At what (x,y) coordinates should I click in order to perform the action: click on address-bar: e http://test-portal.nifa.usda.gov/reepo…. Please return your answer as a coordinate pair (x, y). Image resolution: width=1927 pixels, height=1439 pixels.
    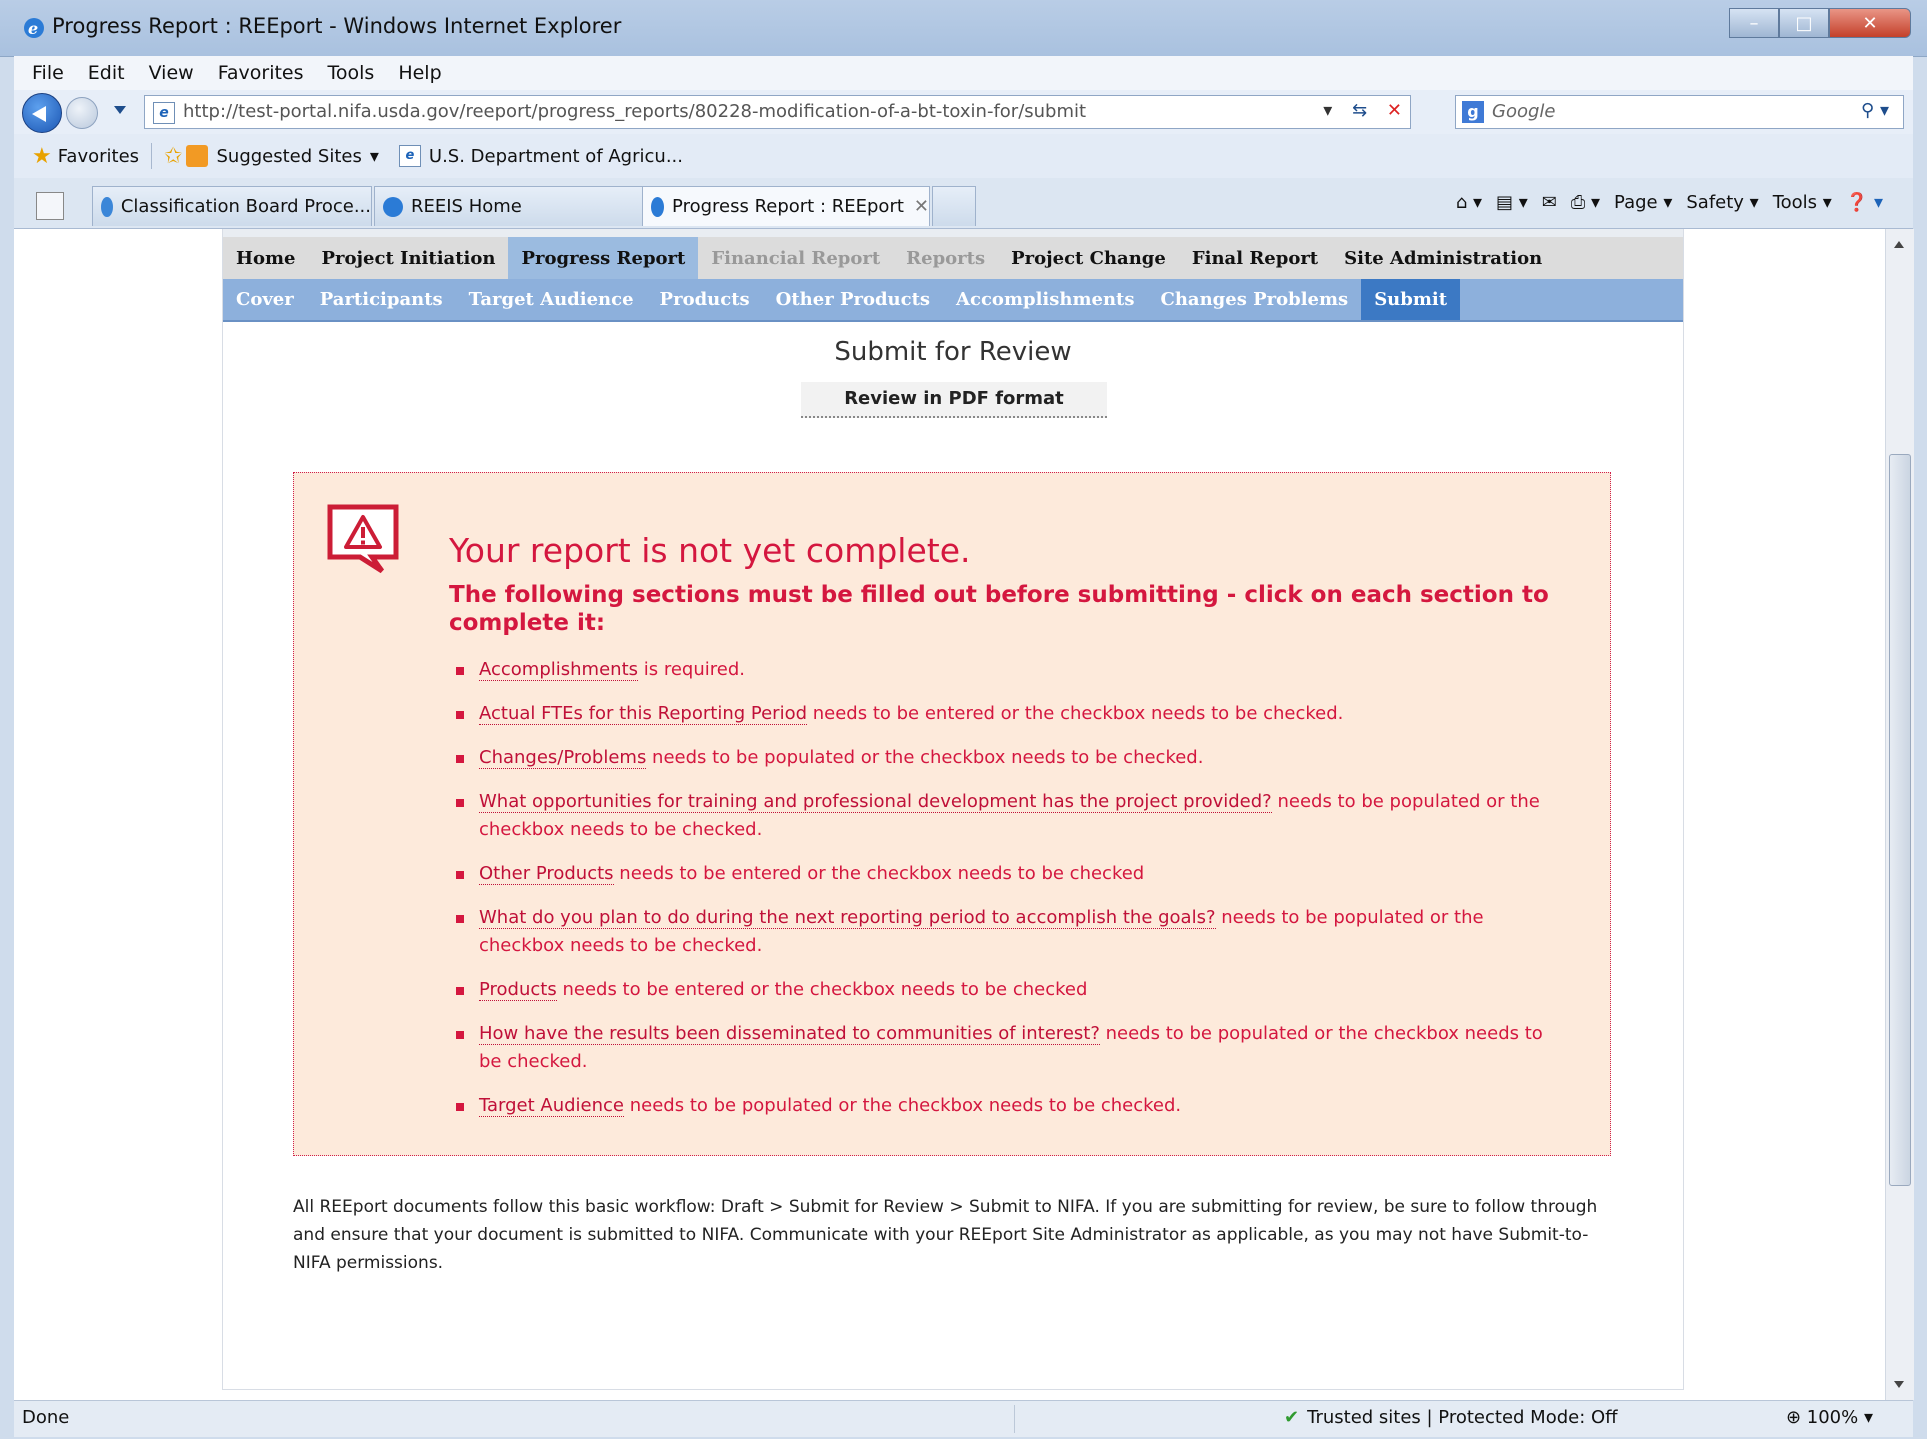
    Looking at the image, I should click on (777, 112).